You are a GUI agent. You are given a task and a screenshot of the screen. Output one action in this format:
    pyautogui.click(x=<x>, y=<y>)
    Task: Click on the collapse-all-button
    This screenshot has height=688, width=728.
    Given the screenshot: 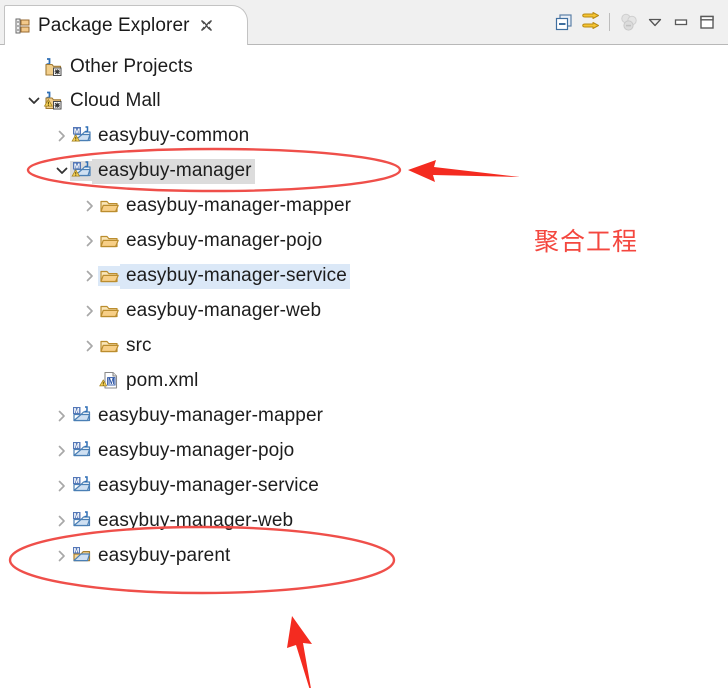 What is the action you would take?
    pyautogui.click(x=564, y=22)
    